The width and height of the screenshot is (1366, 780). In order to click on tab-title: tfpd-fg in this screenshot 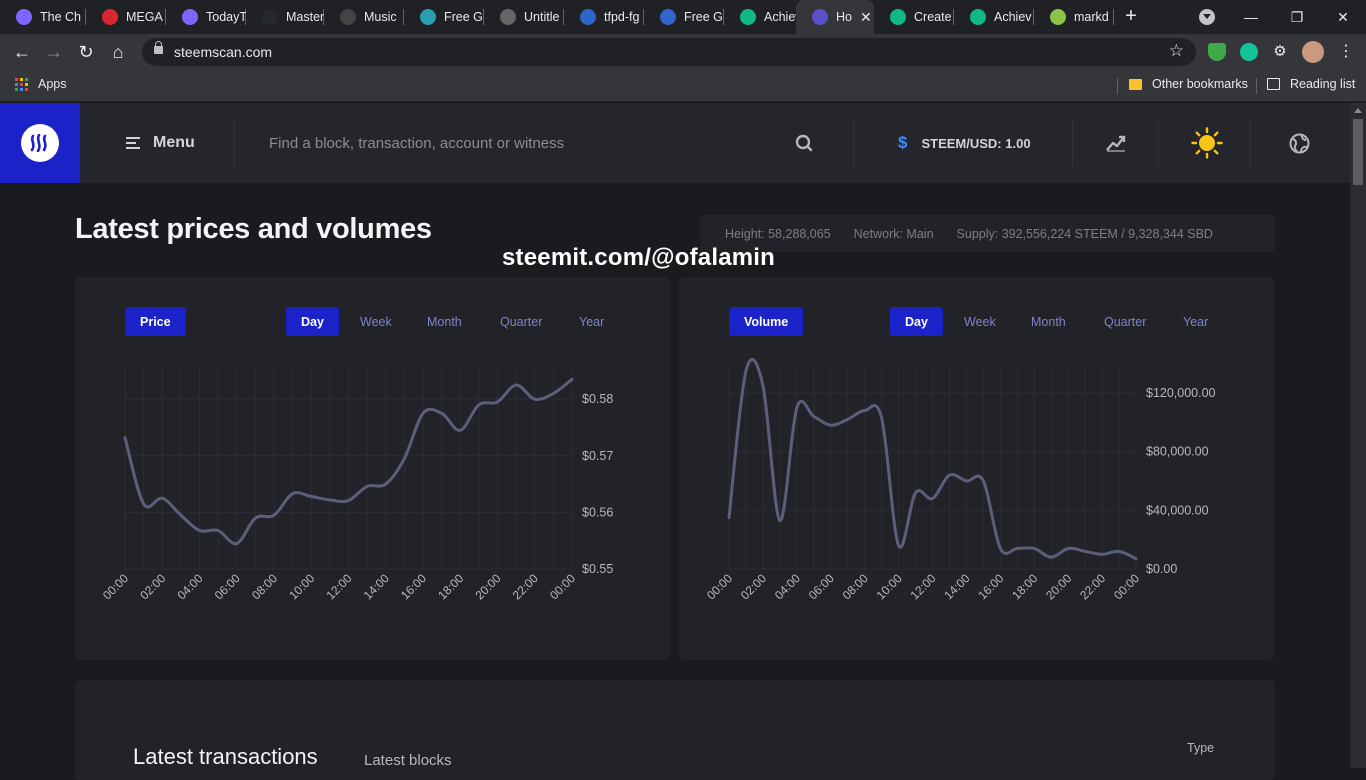, I will do `click(621, 17)`.